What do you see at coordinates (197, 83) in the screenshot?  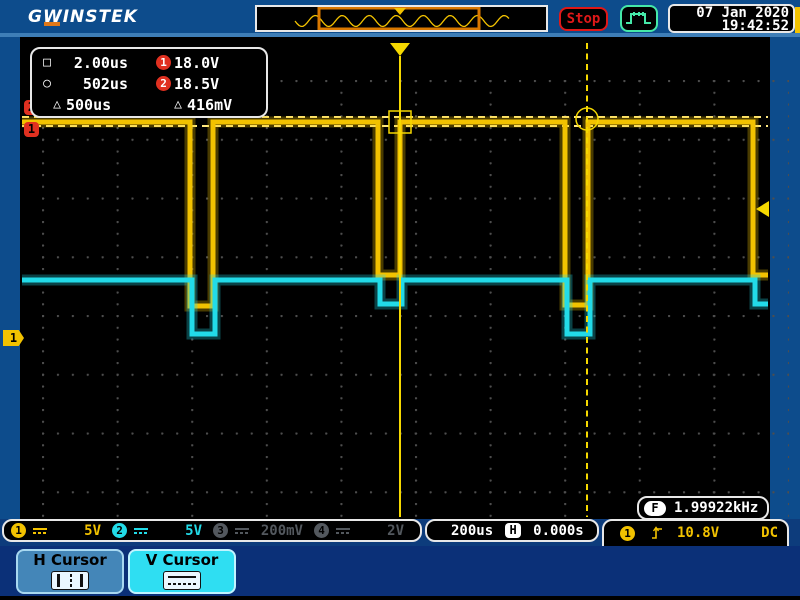 I see `voltage-cursor2-value: 18.5V` at bounding box center [197, 83].